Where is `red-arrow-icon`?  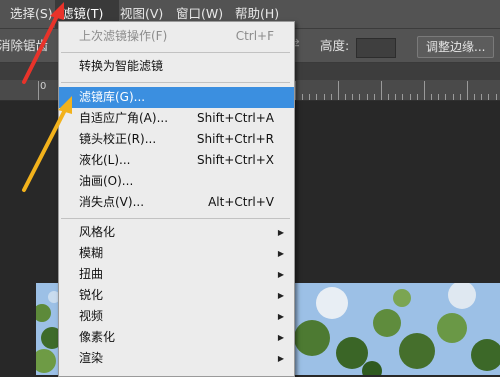
red-arrow-icon is located at coordinates (43, 43).